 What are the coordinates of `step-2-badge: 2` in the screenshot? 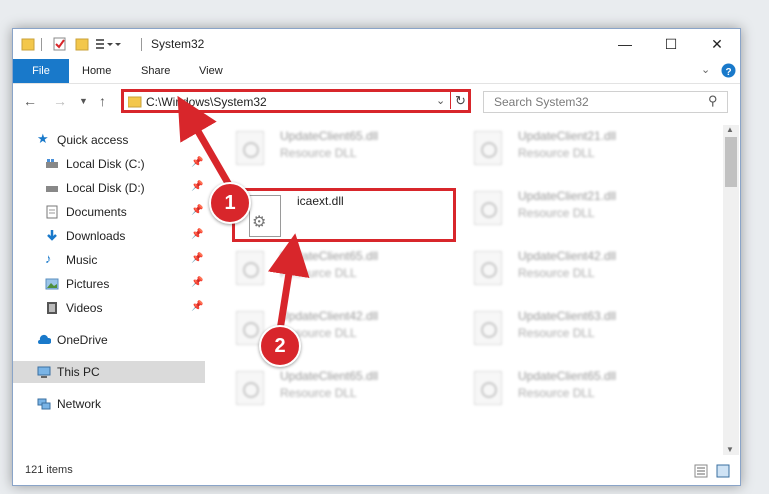 It's located at (280, 346).